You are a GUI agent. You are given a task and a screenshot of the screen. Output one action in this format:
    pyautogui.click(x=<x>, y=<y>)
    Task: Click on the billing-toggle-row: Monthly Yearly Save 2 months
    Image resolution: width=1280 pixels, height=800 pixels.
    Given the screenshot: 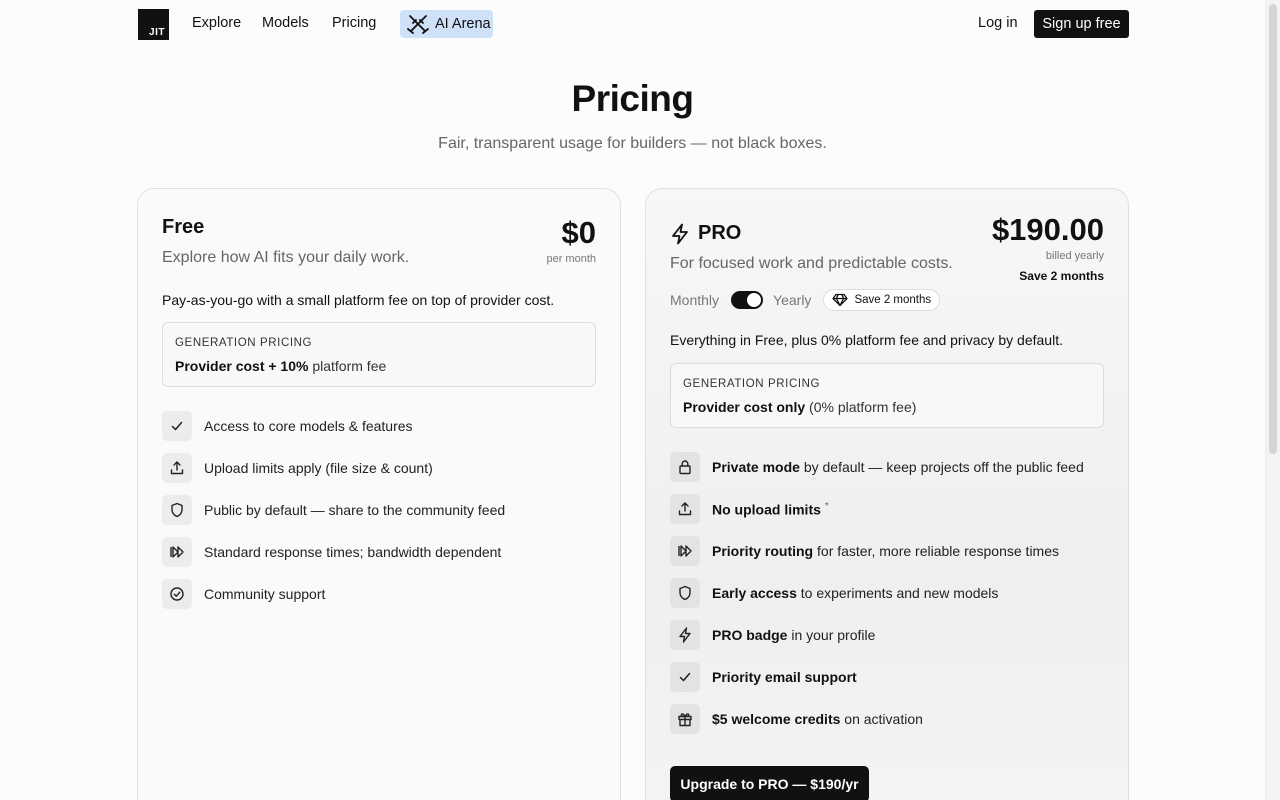 What is the action you would take?
    pyautogui.click(x=805, y=300)
    